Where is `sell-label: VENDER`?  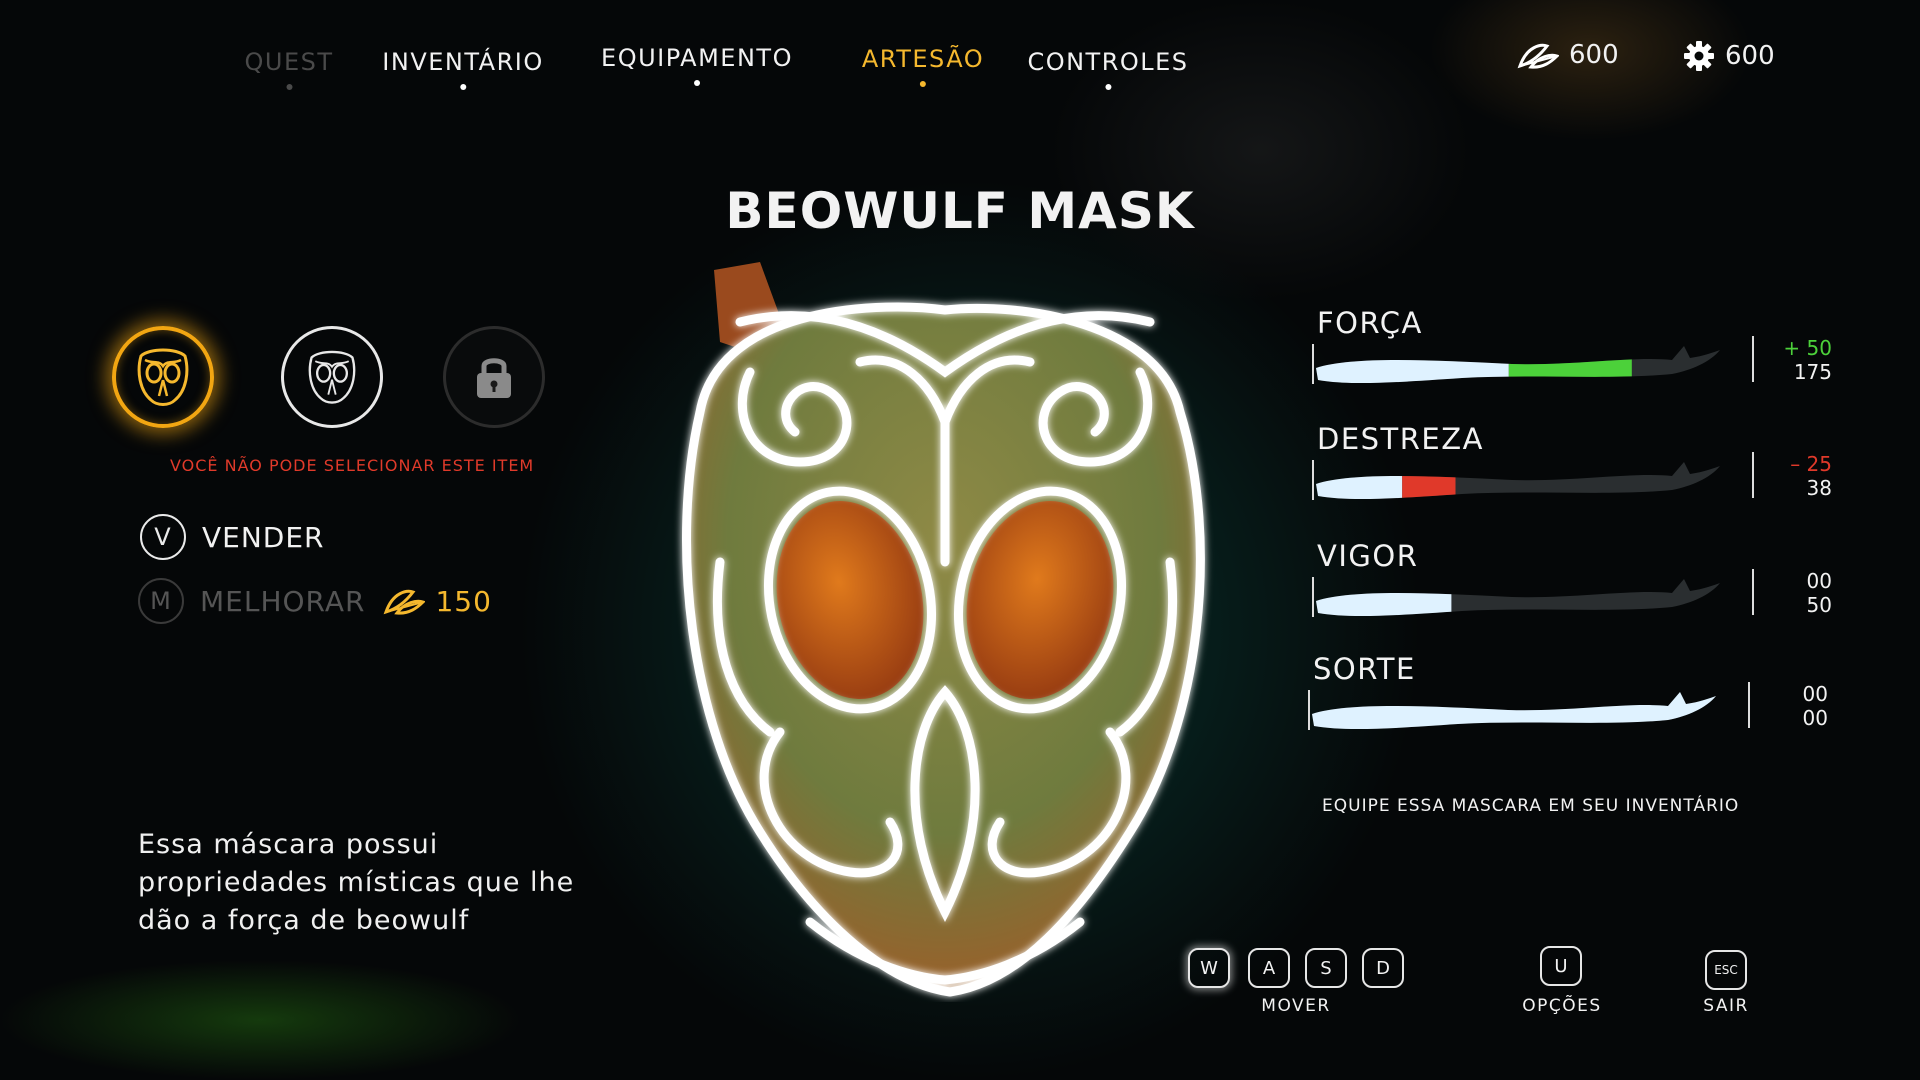
sell-label: VENDER is located at coordinates (263, 537).